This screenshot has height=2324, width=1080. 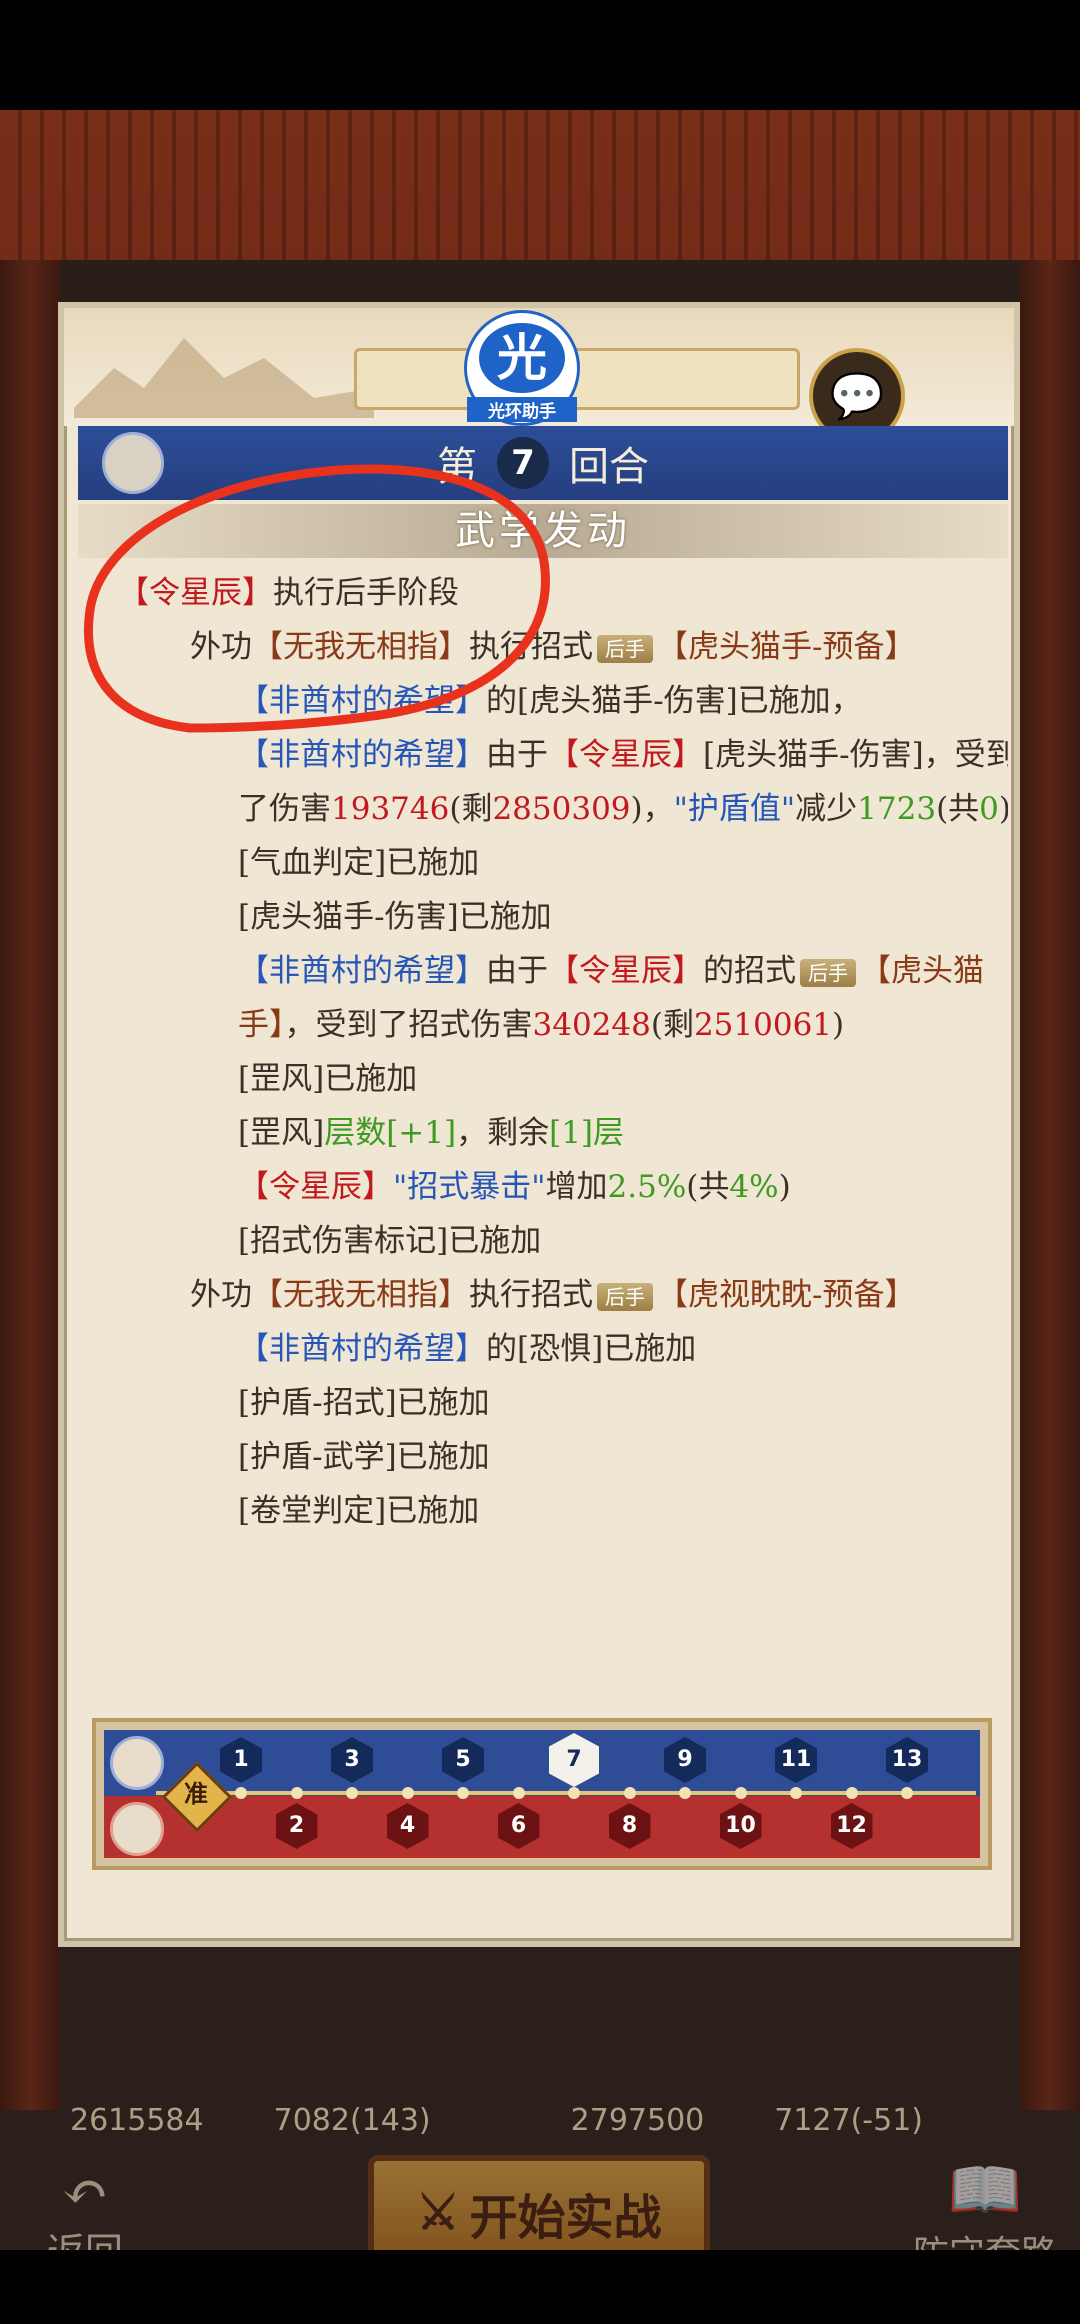 I want to click on book-icon: 📖, so click(x=985, y=2190).